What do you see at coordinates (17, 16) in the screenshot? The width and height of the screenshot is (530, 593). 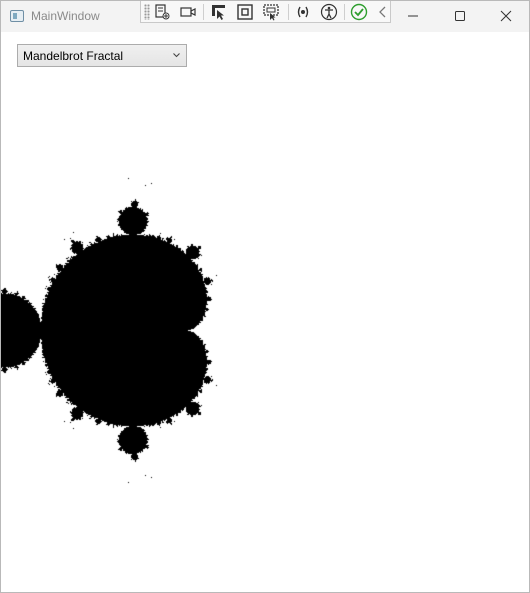 I see `app-icon` at bounding box center [17, 16].